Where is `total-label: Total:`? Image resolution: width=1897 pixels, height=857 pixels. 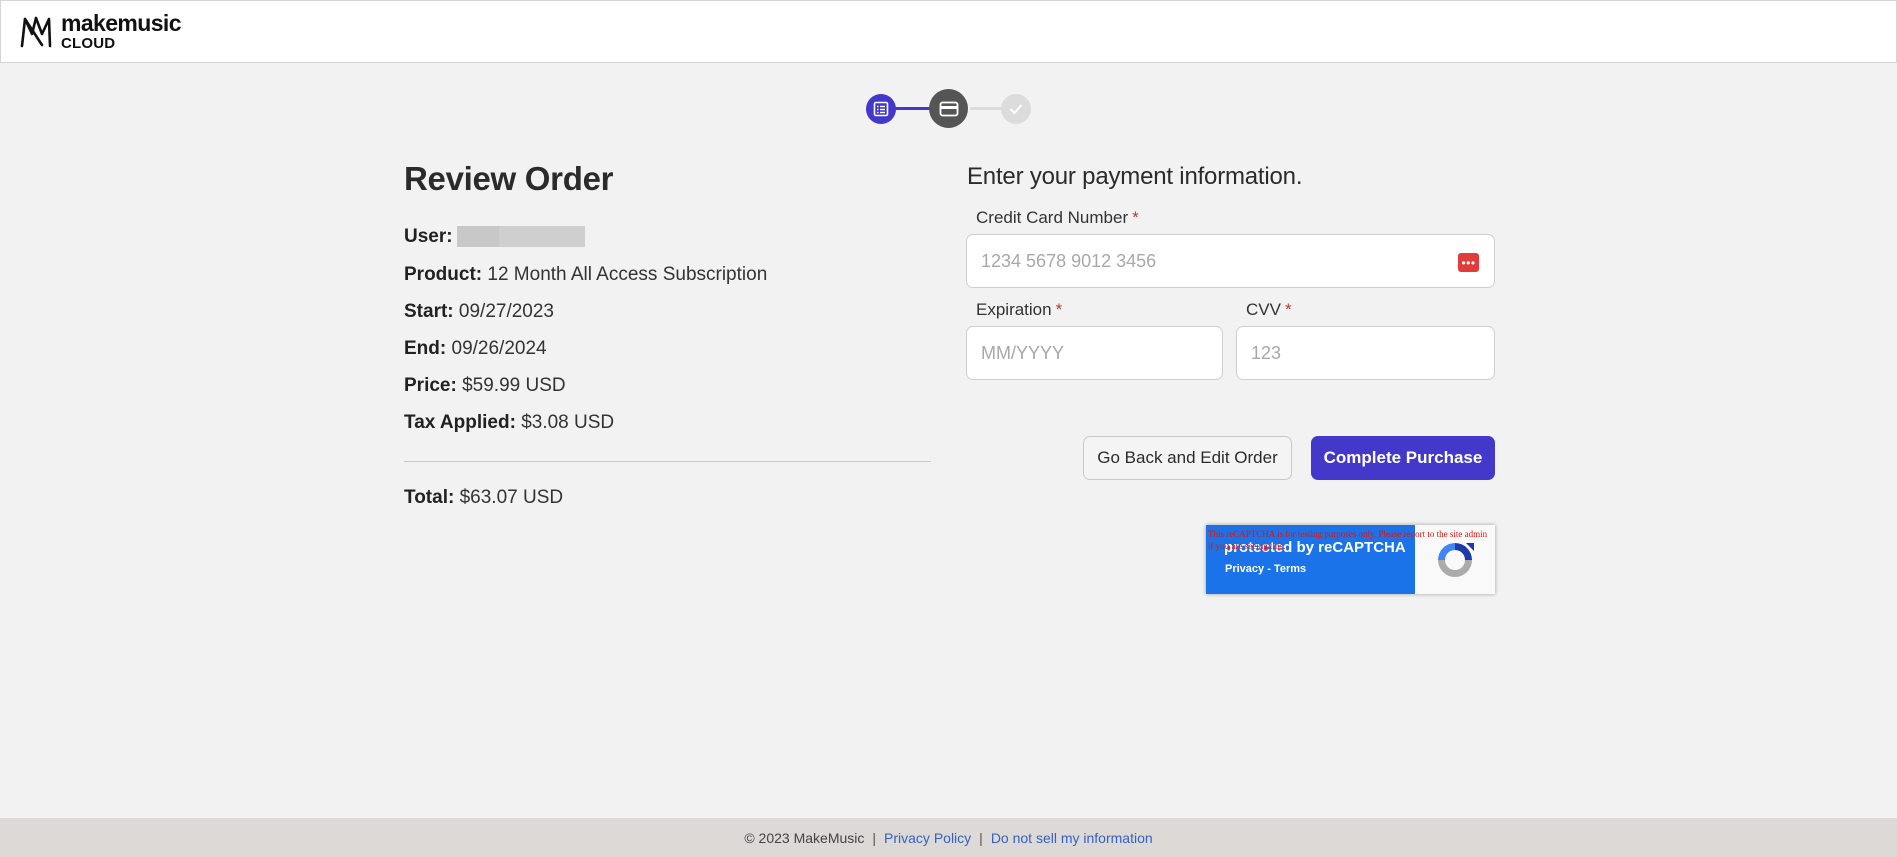
total-label: Total: is located at coordinates (429, 497).